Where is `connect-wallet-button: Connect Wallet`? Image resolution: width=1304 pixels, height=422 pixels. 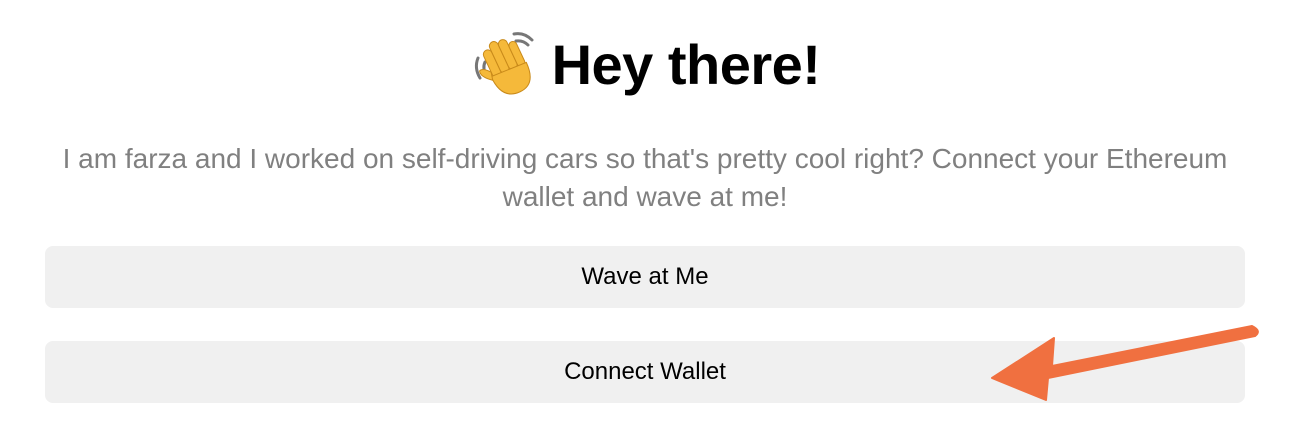
connect-wallet-button: Connect Wallet is located at coordinates (645, 372).